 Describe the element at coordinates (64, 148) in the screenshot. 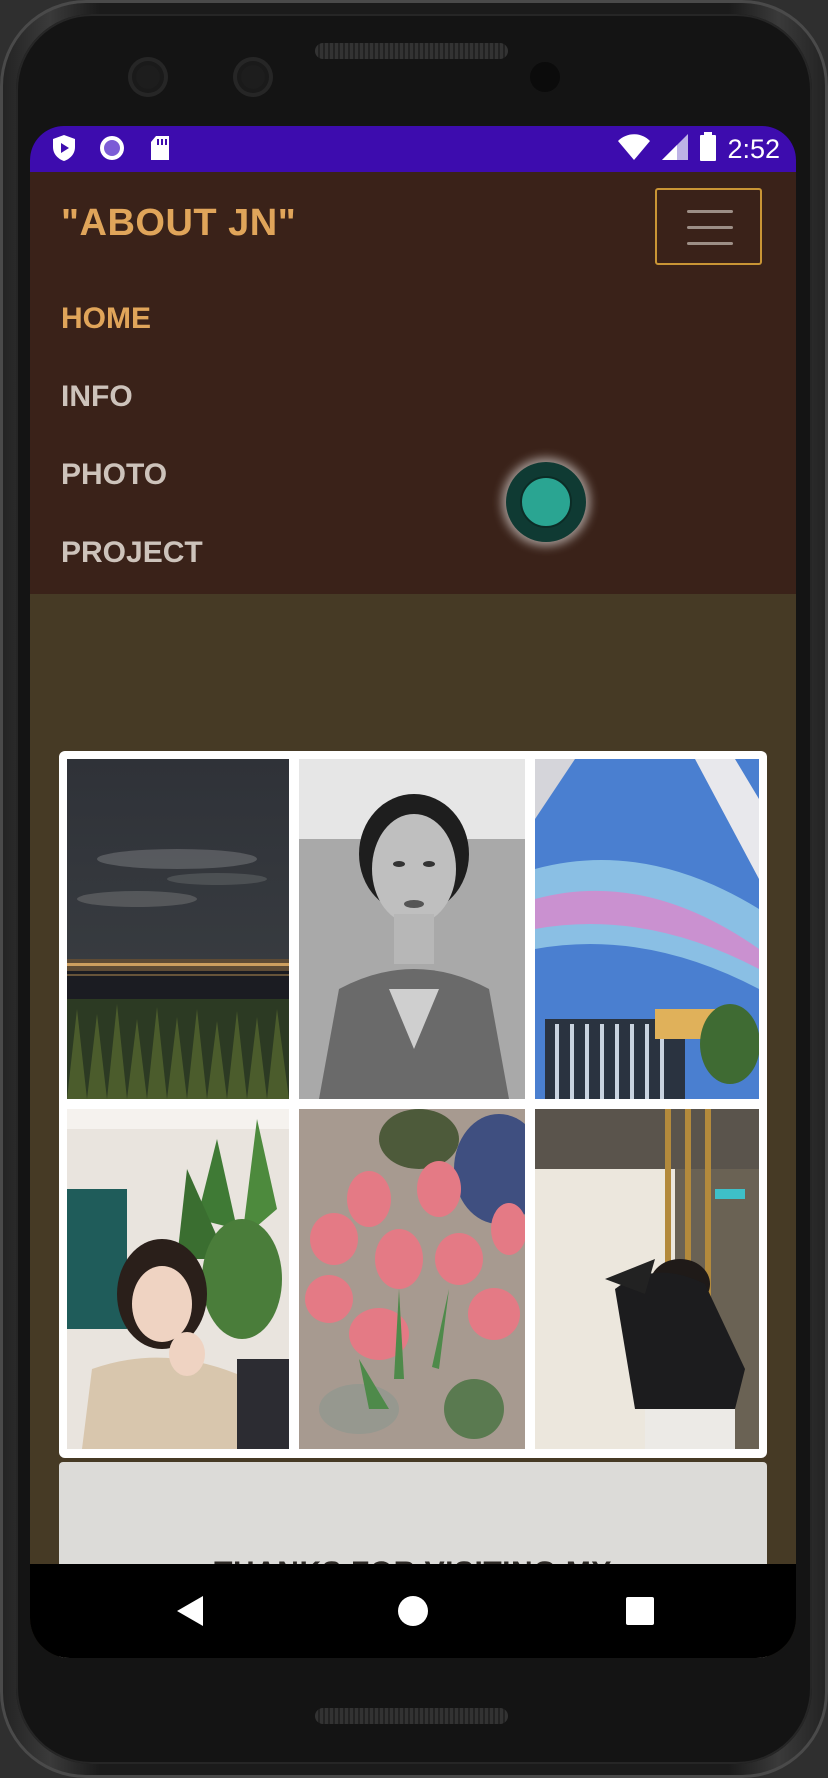

I see `shield-play-icon` at that location.